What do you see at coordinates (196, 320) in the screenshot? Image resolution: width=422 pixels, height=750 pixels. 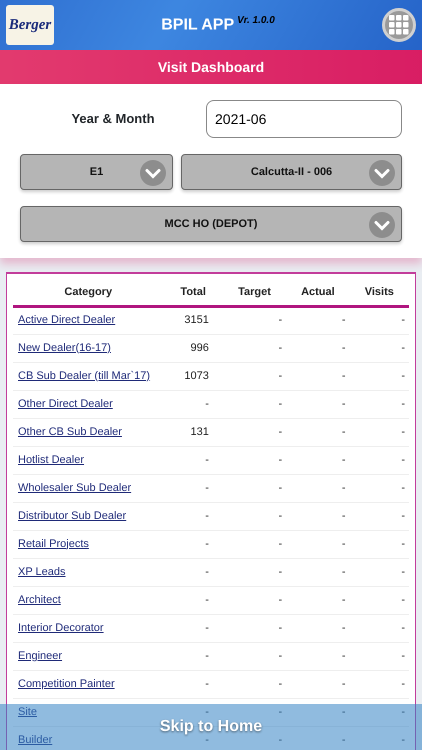 I see `table-cell: 3151` at bounding box center [196, 320].